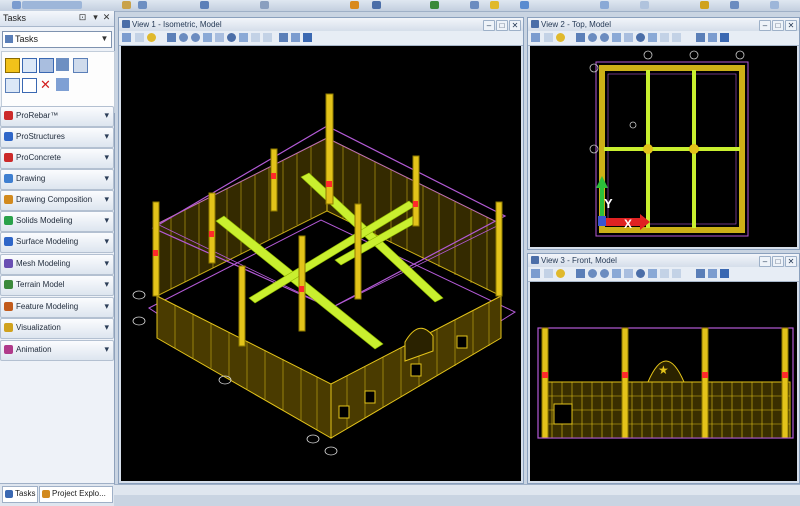 This screenshot has width=800, height=506. Describe the element at coordinates (45, 84) in the screenshot. I see `delete-icon: ✕` at that location.